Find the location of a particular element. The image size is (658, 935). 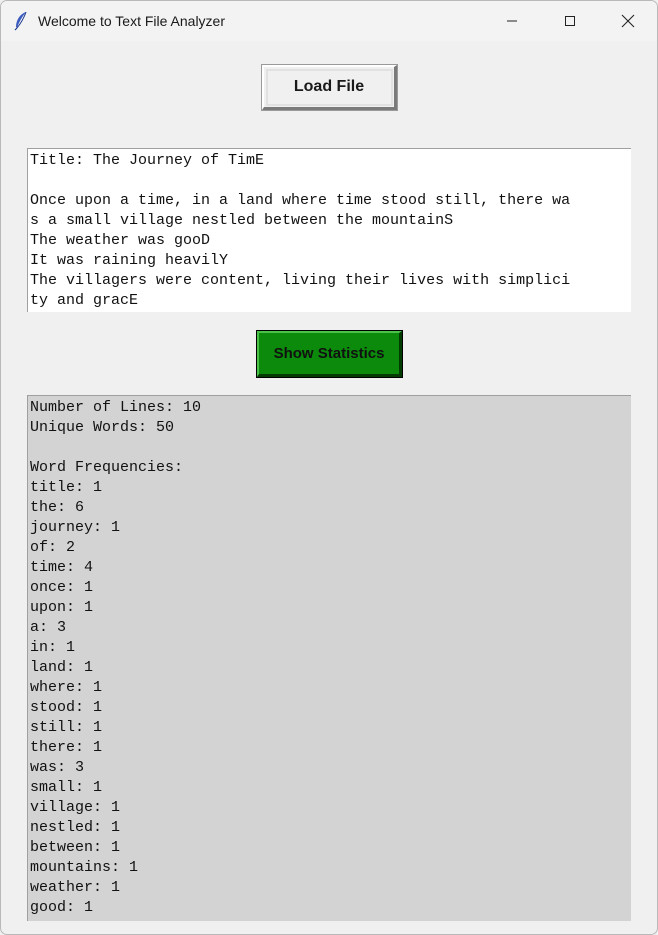

load-file-label: Load File is located at coordinates (329, 86).